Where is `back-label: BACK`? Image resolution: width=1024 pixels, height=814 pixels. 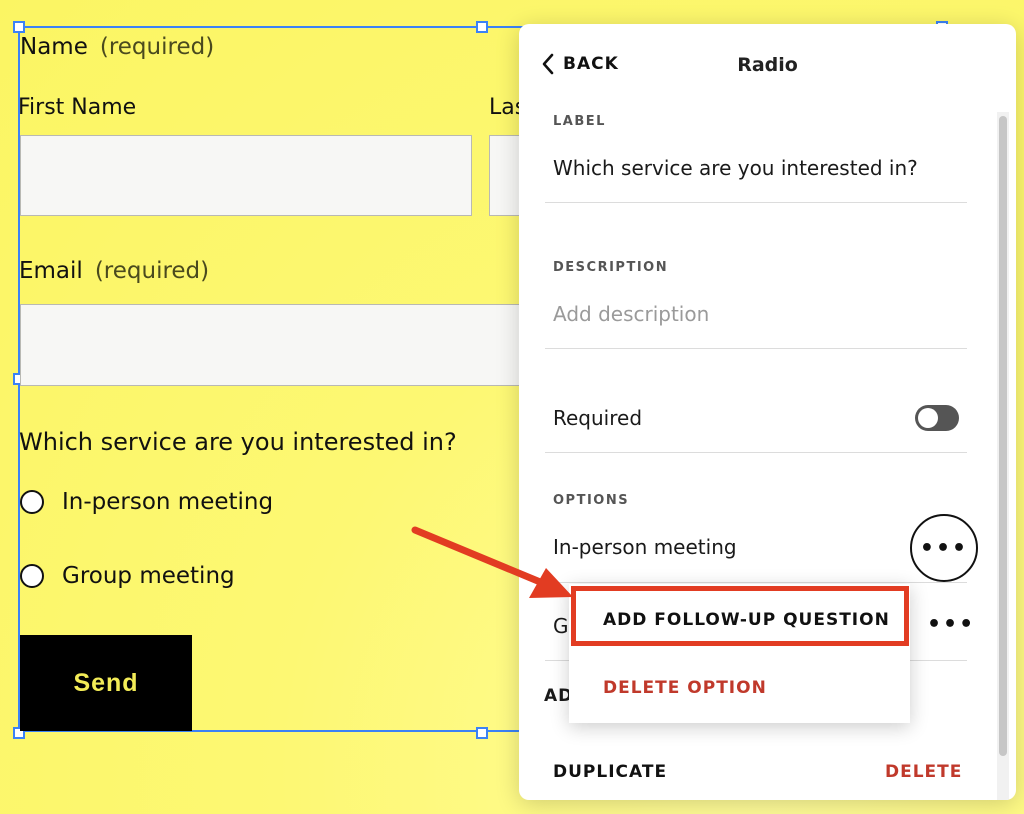
back-label: BACK is located at coordinates (591, 64).